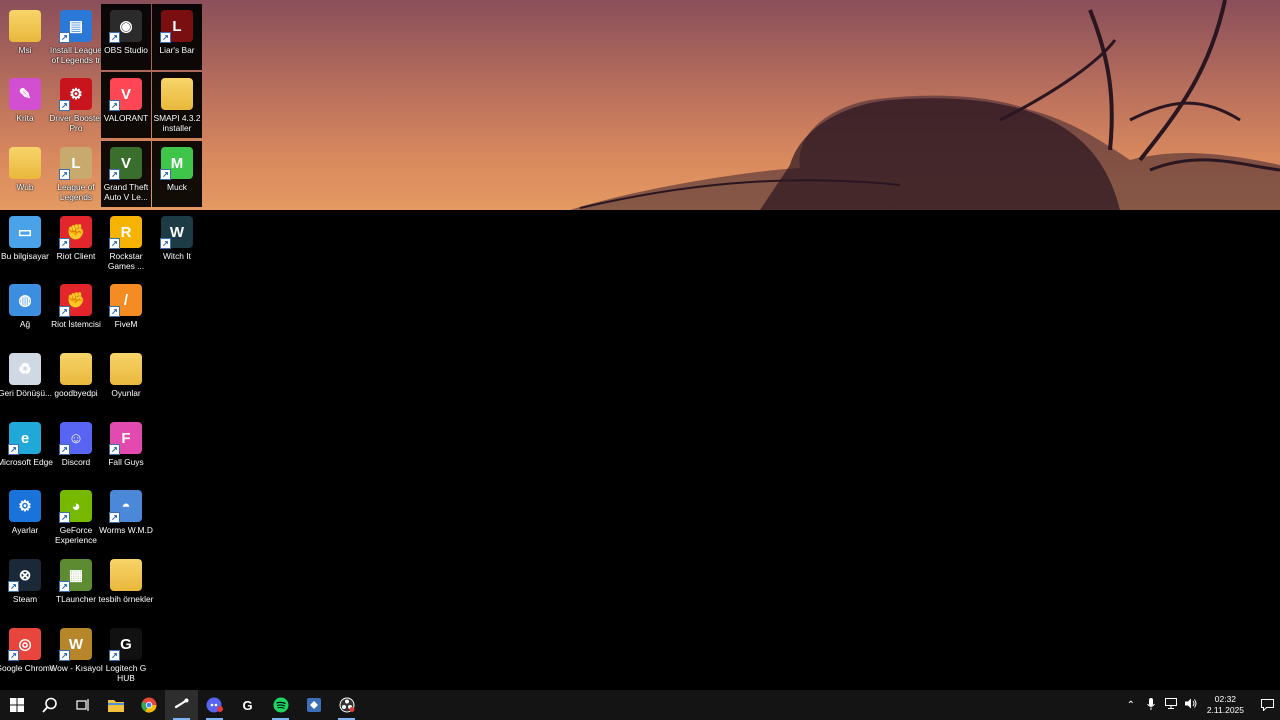  Describe the element at coordinates (1151, 705) in the screenshot. I see `microphone-icon` at that location.